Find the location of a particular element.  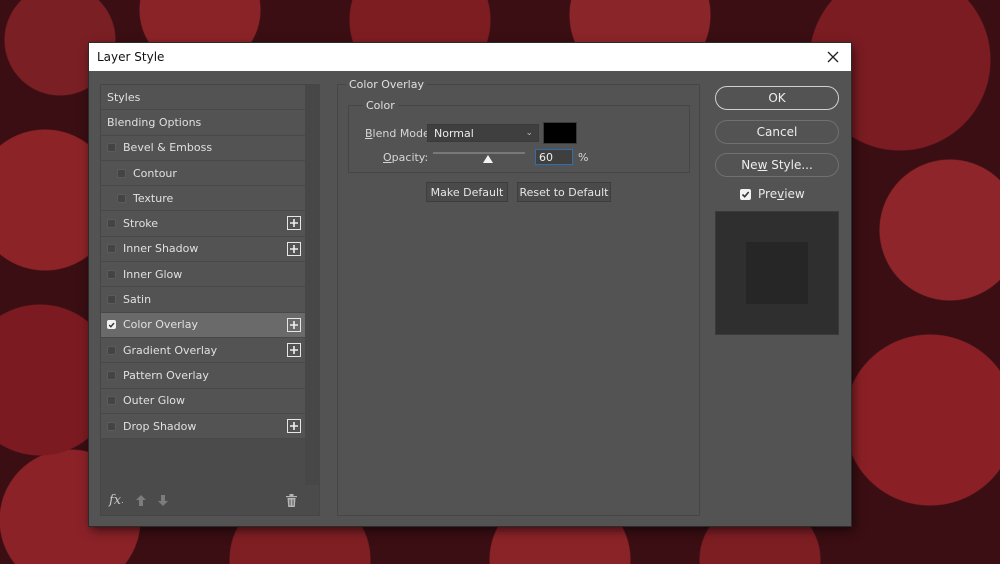

style-item-label: Blending Options is located at coordinates (154, 122).